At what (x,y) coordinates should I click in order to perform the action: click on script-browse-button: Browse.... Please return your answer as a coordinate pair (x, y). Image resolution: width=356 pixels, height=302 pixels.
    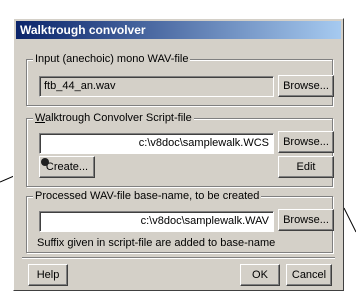
    Looking at the image, I should click on (306, 142).